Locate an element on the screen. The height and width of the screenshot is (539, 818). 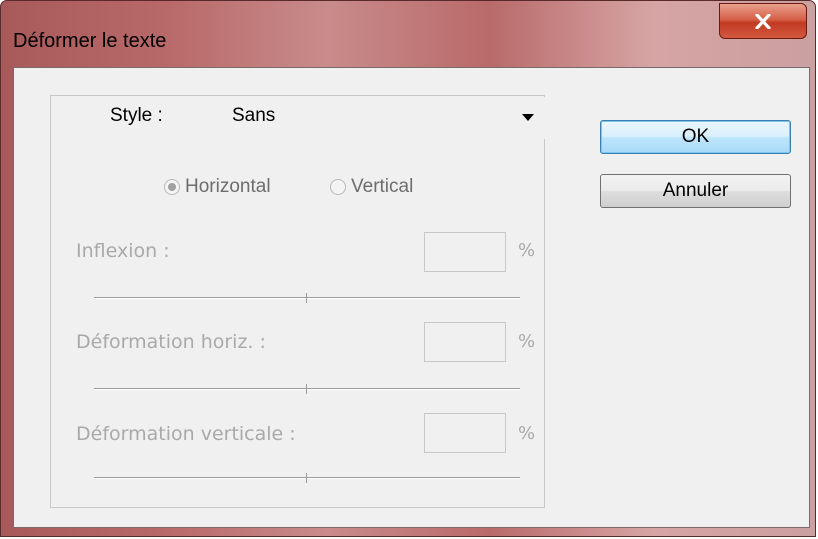
inflexion-input is located at coordinates (465, 252).